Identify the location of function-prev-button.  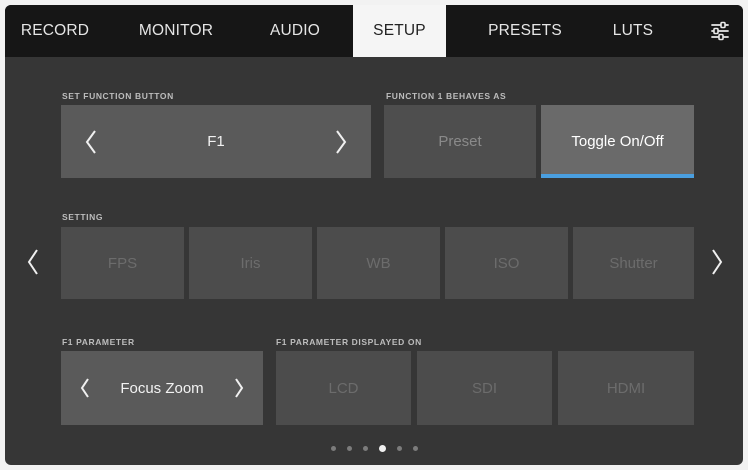
(91, 141).